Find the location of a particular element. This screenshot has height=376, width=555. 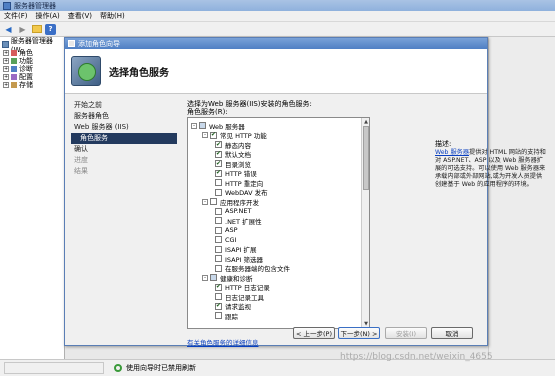

role-service-item: HTTP 重定向 is located at coordinates (238, 183).